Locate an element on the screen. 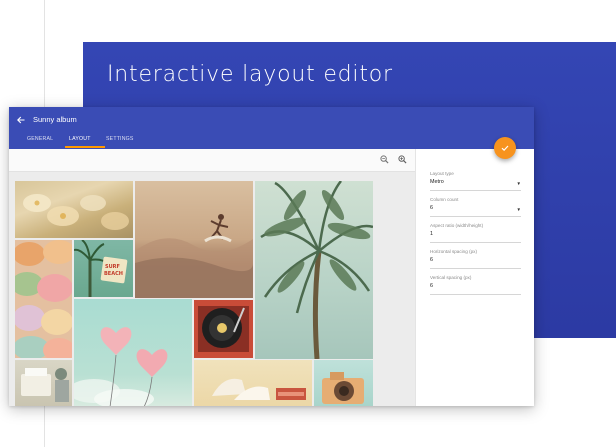 The image size is (616, 447). aspect-ratio-label: Aspect ratio (width/height) is located at coordinates (457, 225).